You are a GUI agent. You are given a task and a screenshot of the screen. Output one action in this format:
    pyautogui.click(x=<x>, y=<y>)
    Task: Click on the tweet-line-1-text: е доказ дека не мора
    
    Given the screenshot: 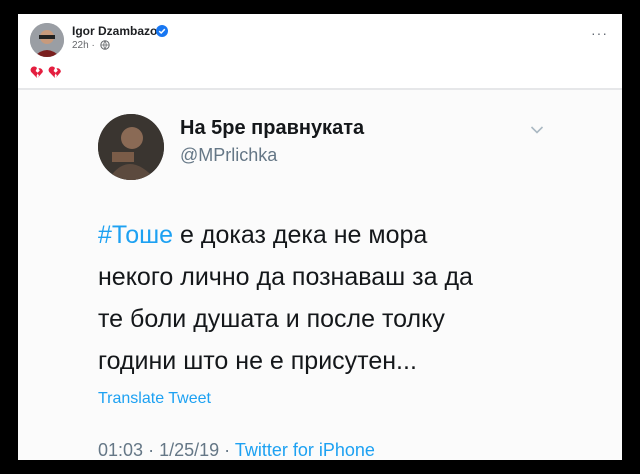 What is the action you would take?
    pyautogui.click(x=300, y=235)
    